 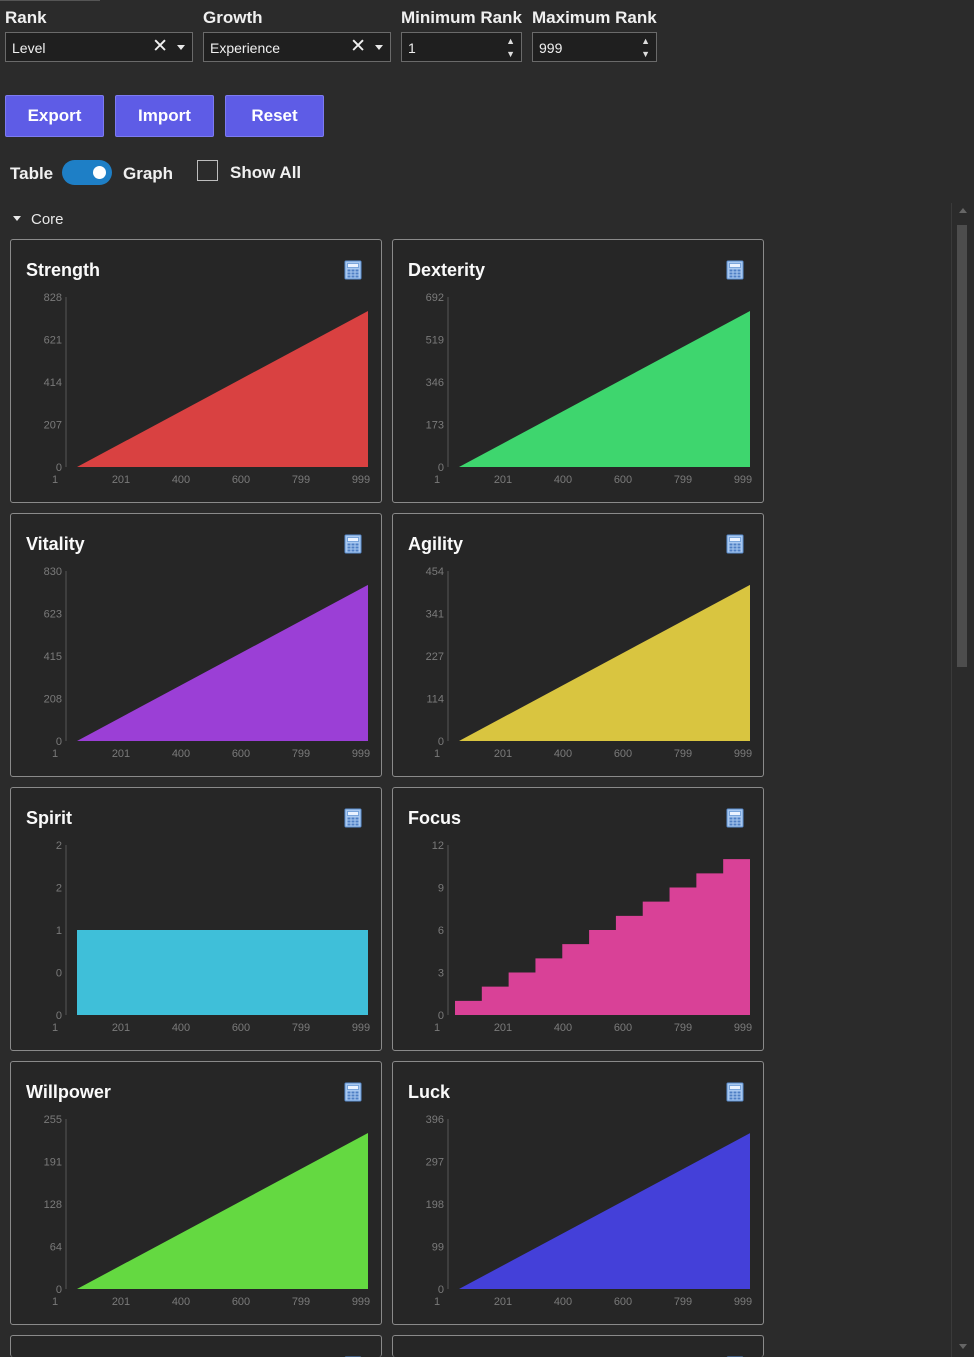 What do you see at coordinates (435, 615) in the screenshot?
I see `y-tick-label: 341` at bounding box center [435, 615].